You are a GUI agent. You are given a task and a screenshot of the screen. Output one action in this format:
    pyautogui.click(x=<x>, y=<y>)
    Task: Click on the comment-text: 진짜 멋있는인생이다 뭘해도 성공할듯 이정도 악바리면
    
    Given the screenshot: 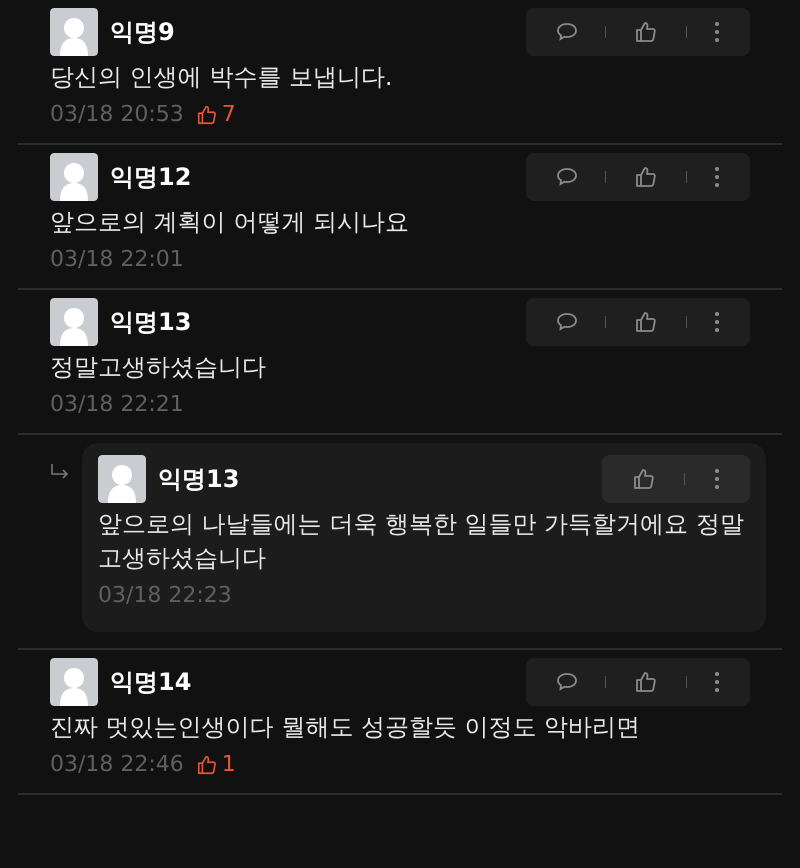 What is the action you would take?
    pyautogui.click(x=346, y=727)
    